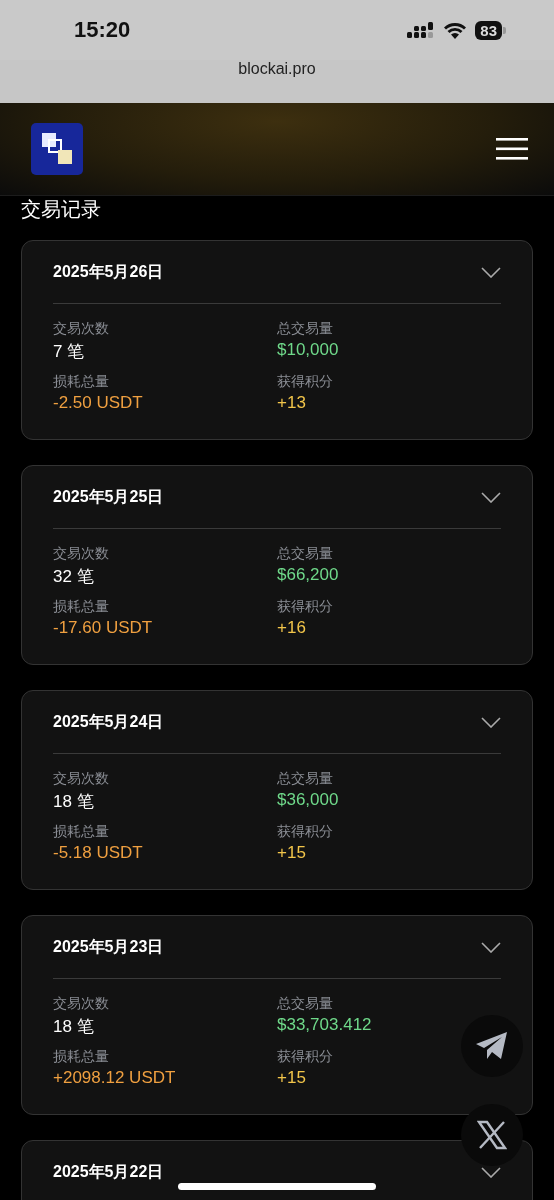 The image size is (554, 1200). What do you see at coordinates (308, 800) in the screenshot?
I see `stat-value: $36,000` at bounding box center [308, 800].